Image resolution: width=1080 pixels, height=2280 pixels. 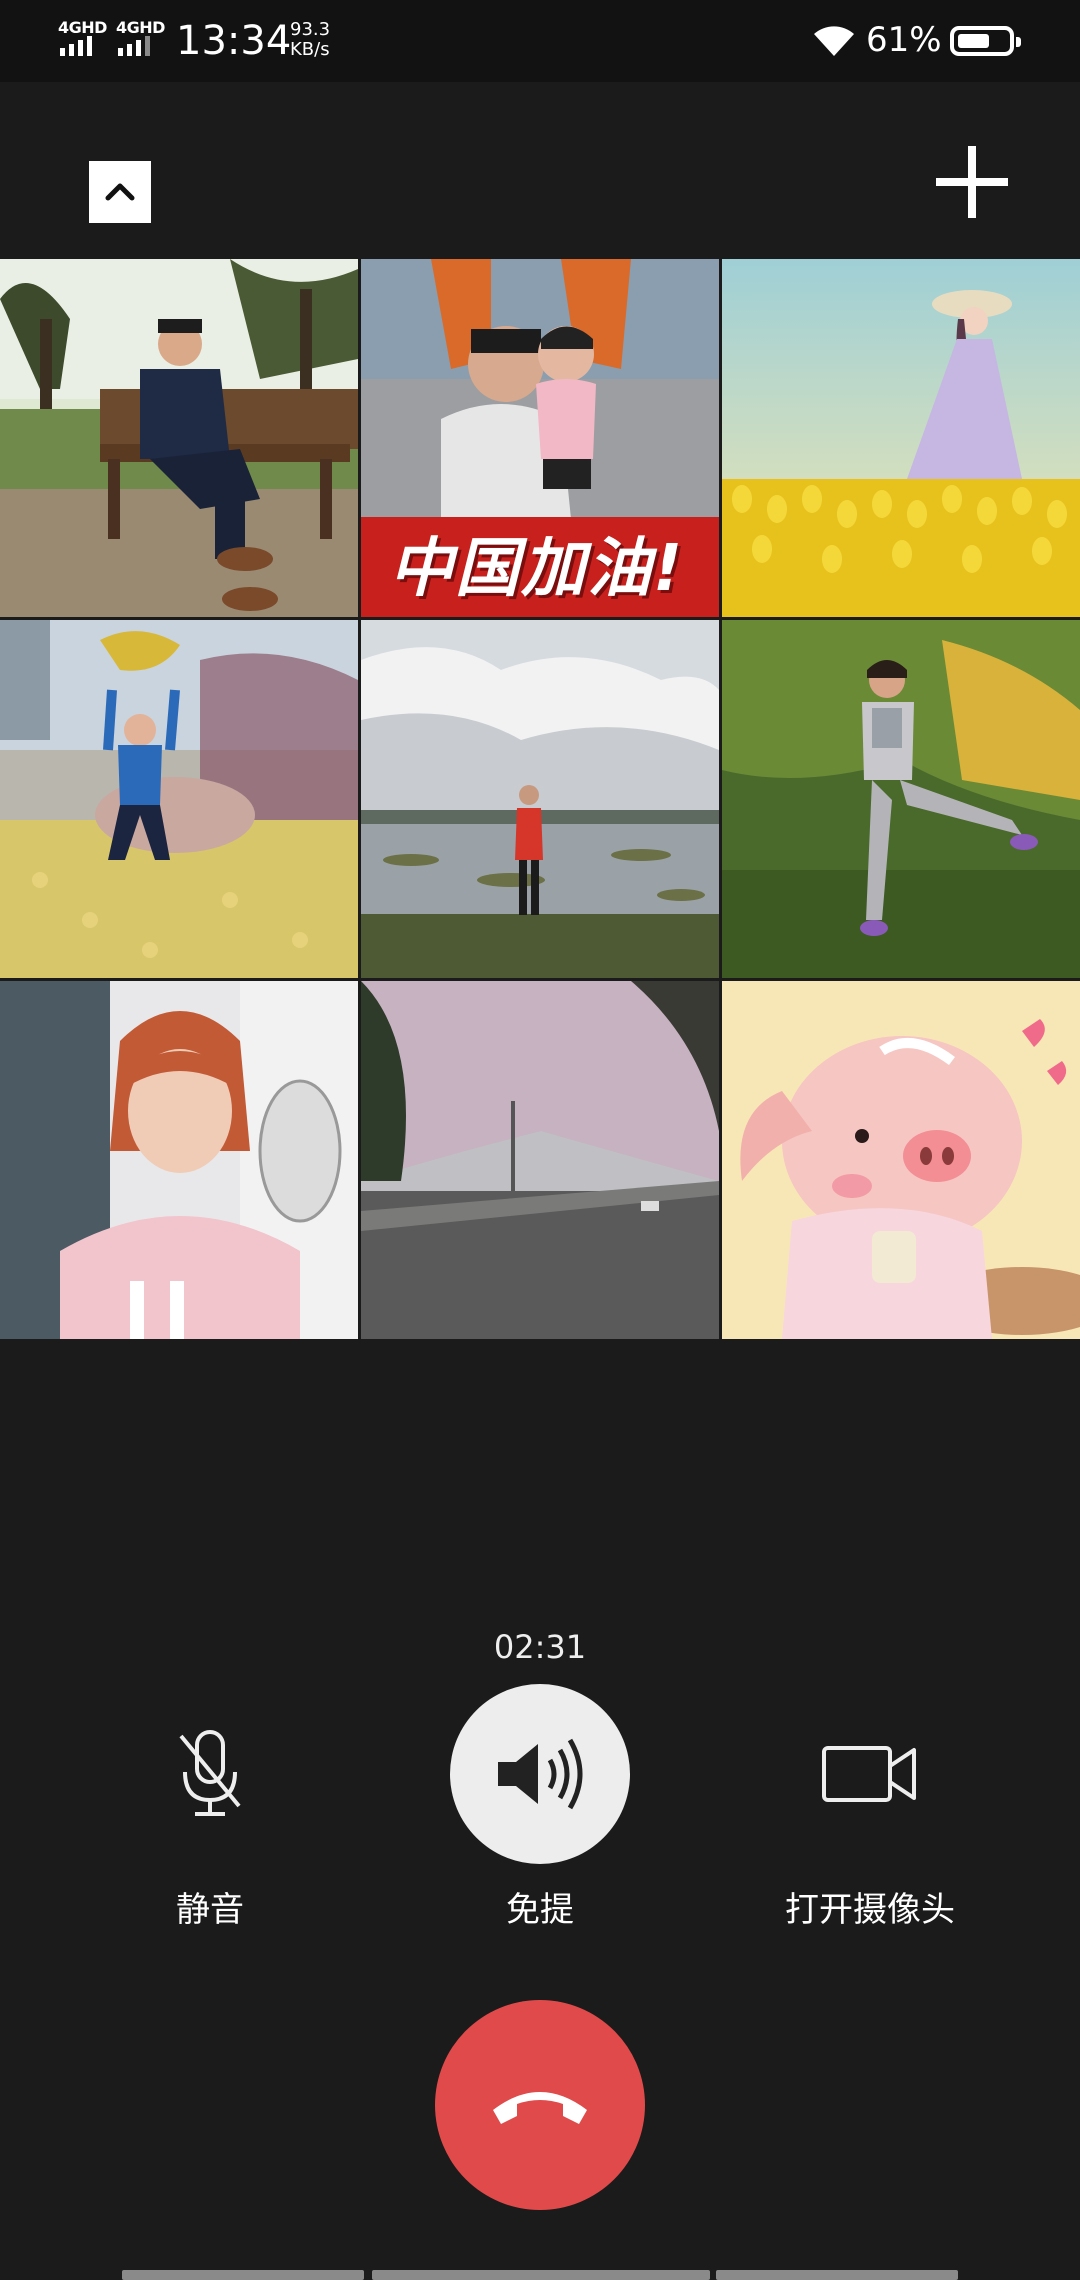 I want to click on network-type-1: 4GHD, so click(x=82, y=27).